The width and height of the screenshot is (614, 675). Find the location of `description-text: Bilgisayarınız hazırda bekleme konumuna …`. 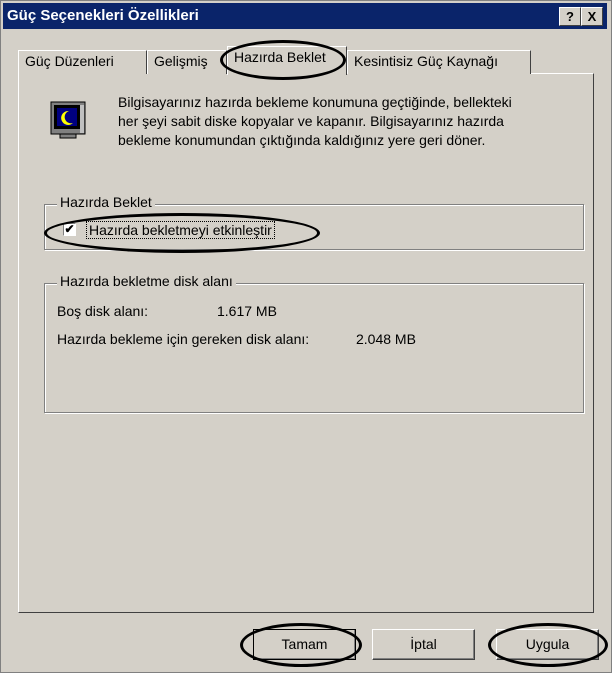

description-text: Bilgisayarınız hazırda bekleme konumuna … is located at coordinates (348, 121).